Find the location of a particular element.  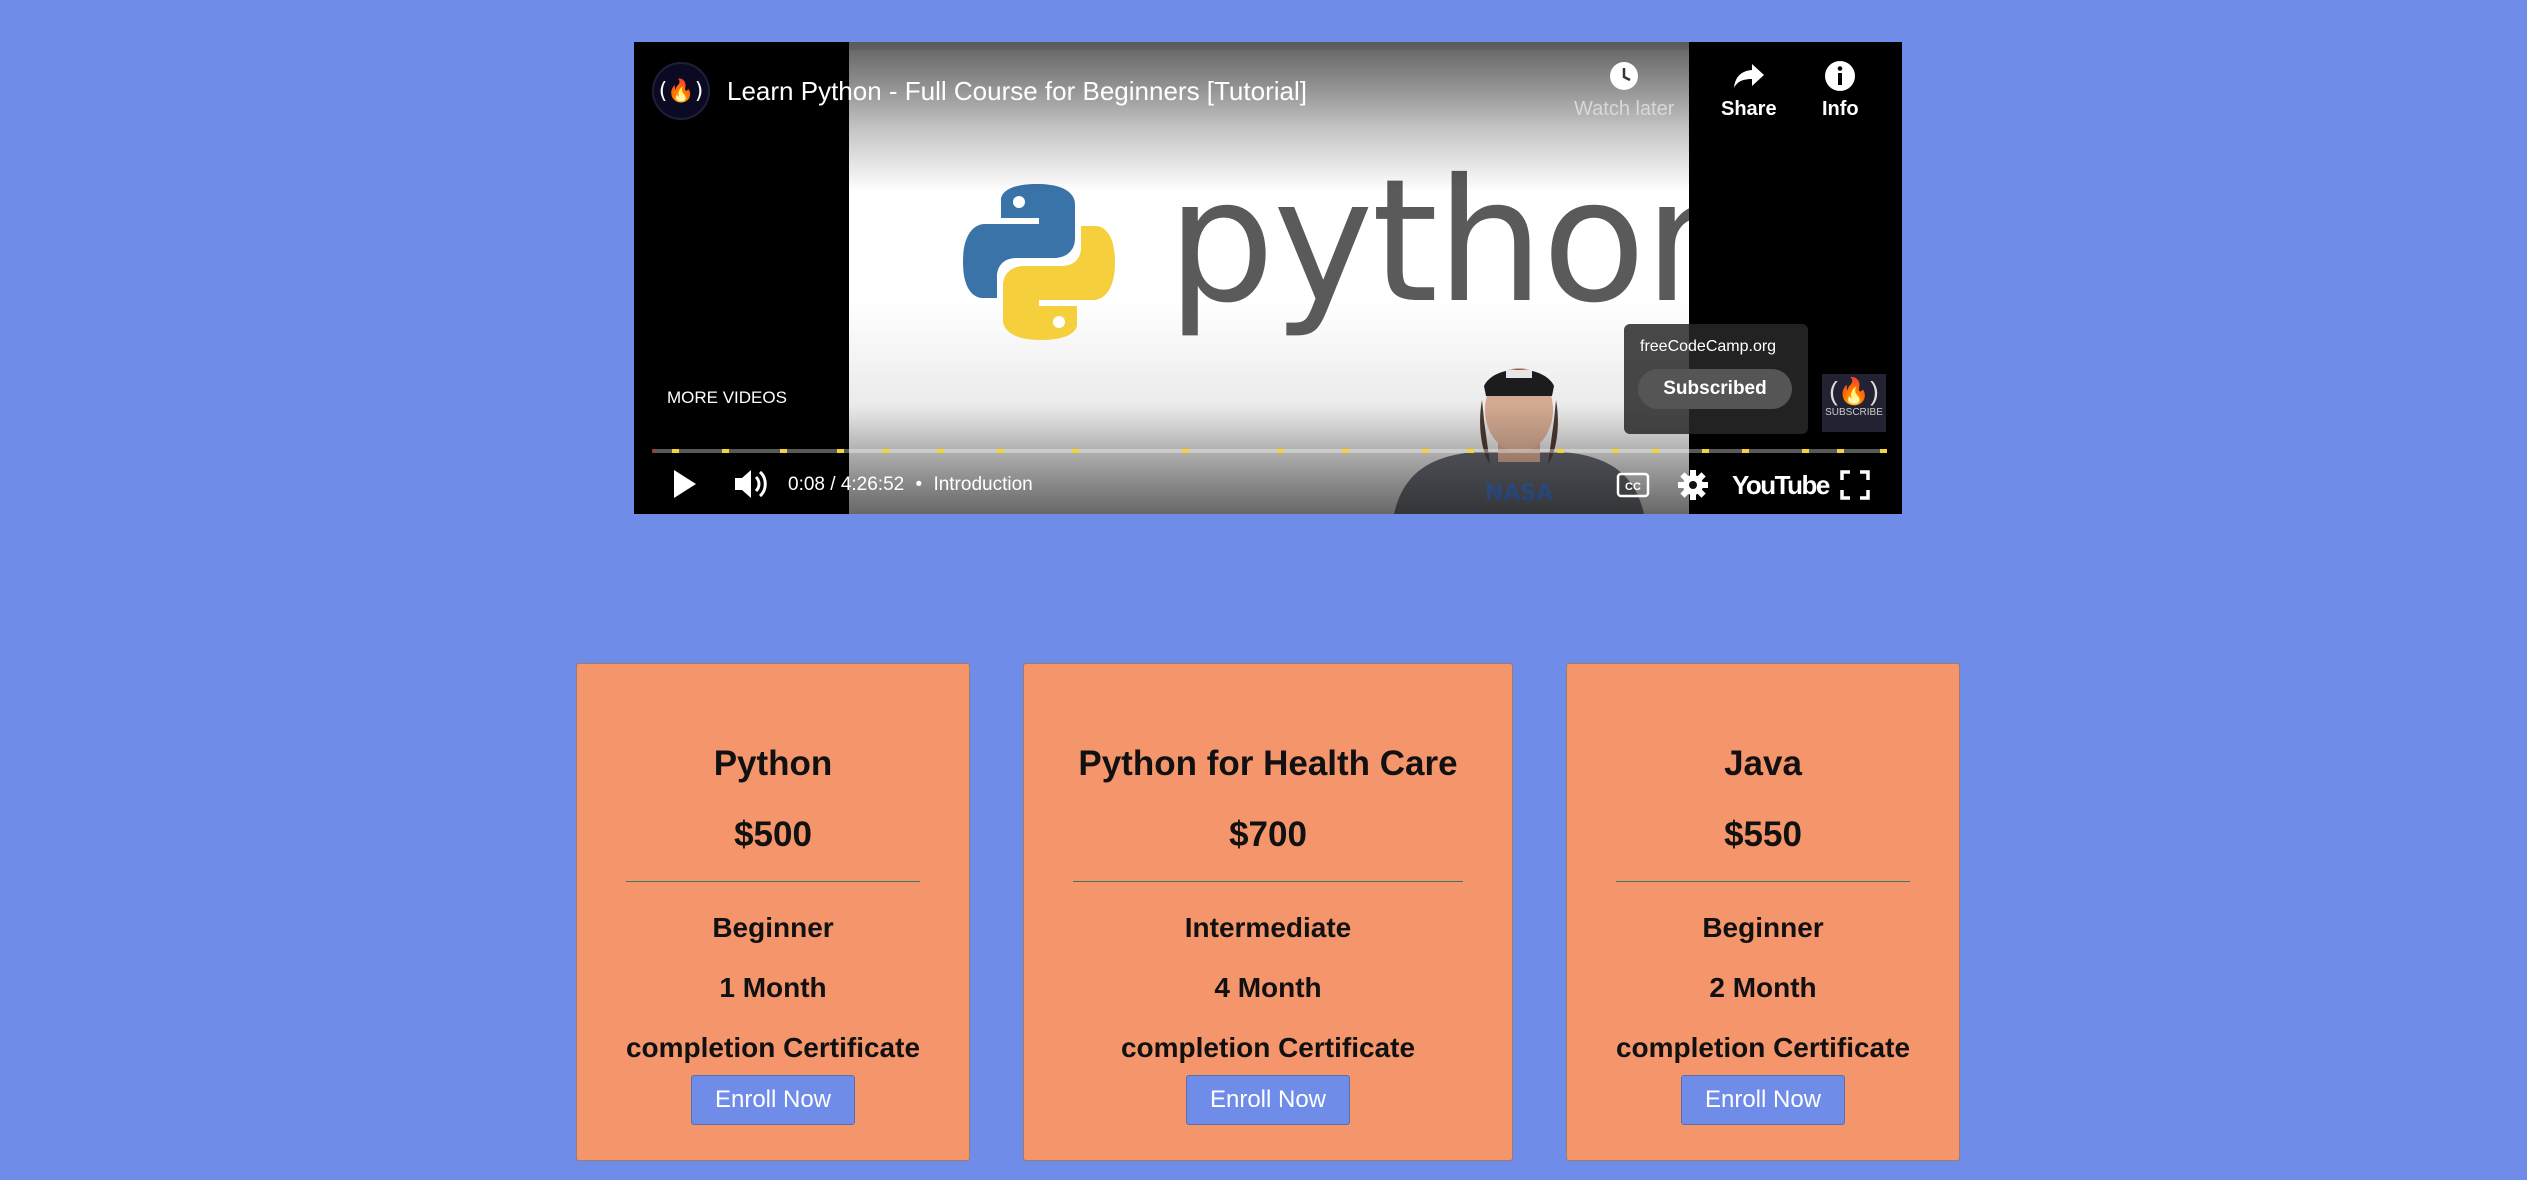

course-price: $700 is located at coordinates (1268, 834).